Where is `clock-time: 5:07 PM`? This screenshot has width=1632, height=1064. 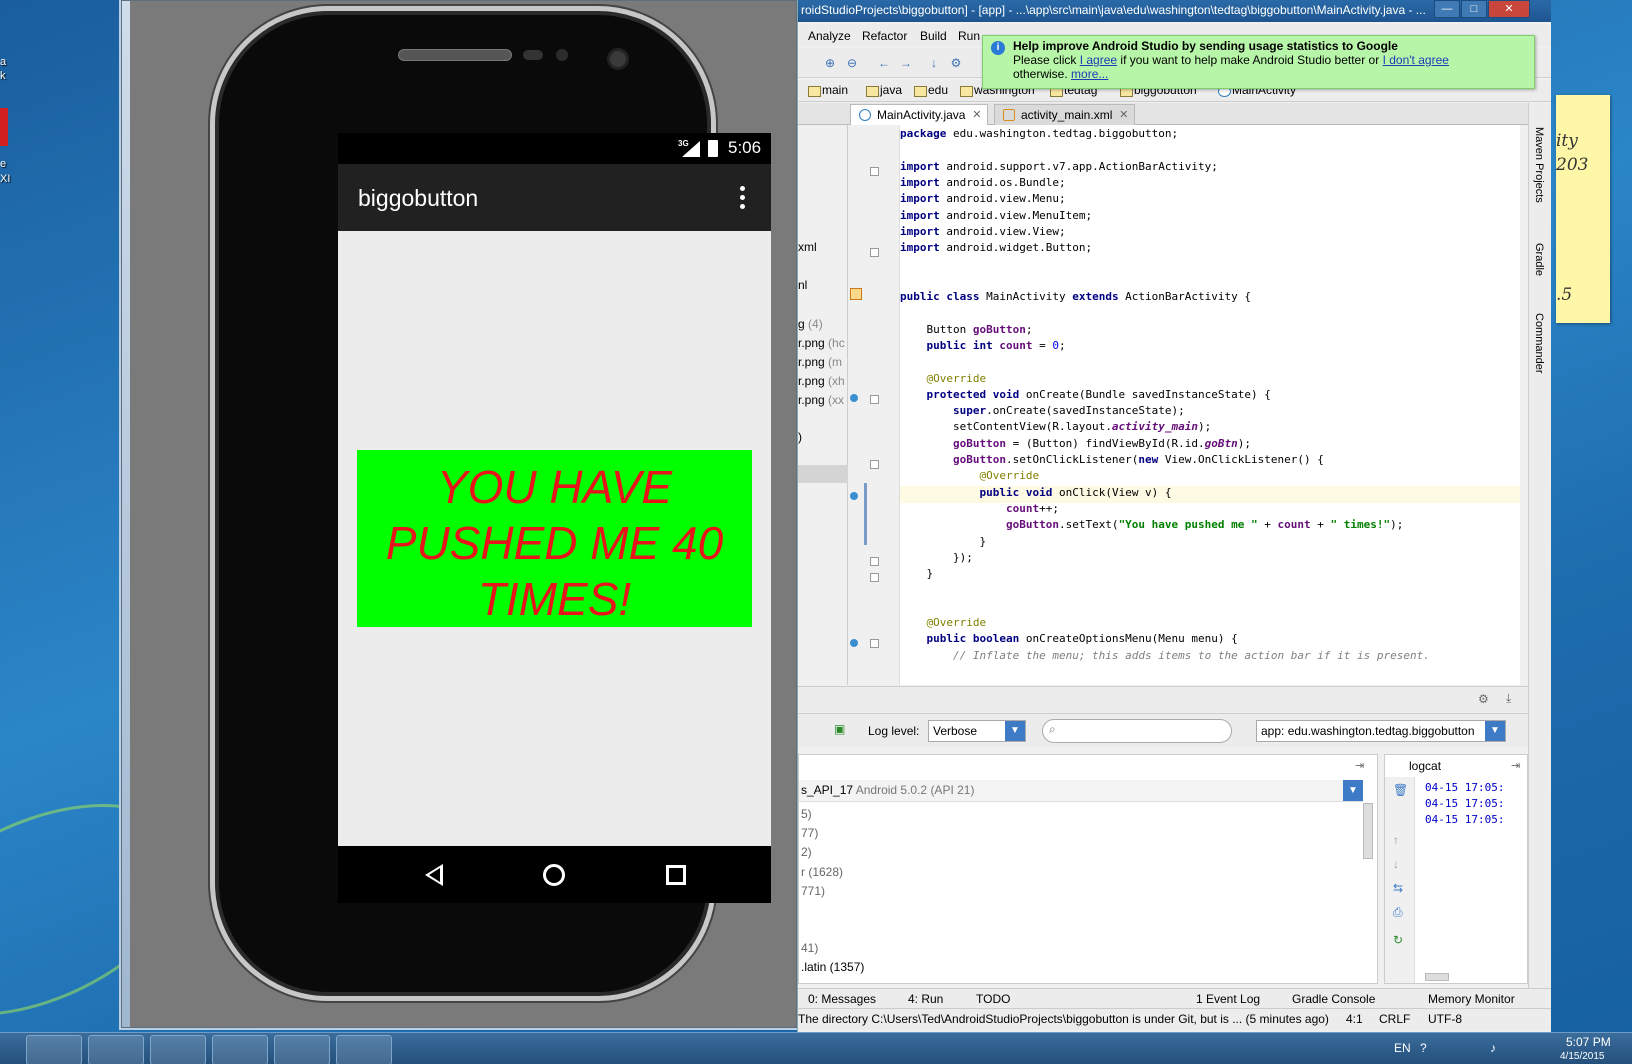
clock-time: 5:07 PM is located at coordinates (1588, 1042).